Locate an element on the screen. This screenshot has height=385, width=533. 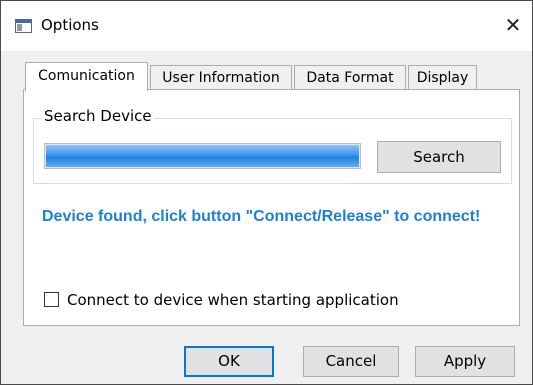
apply-button: Apply is located at coordinates (465, 361).